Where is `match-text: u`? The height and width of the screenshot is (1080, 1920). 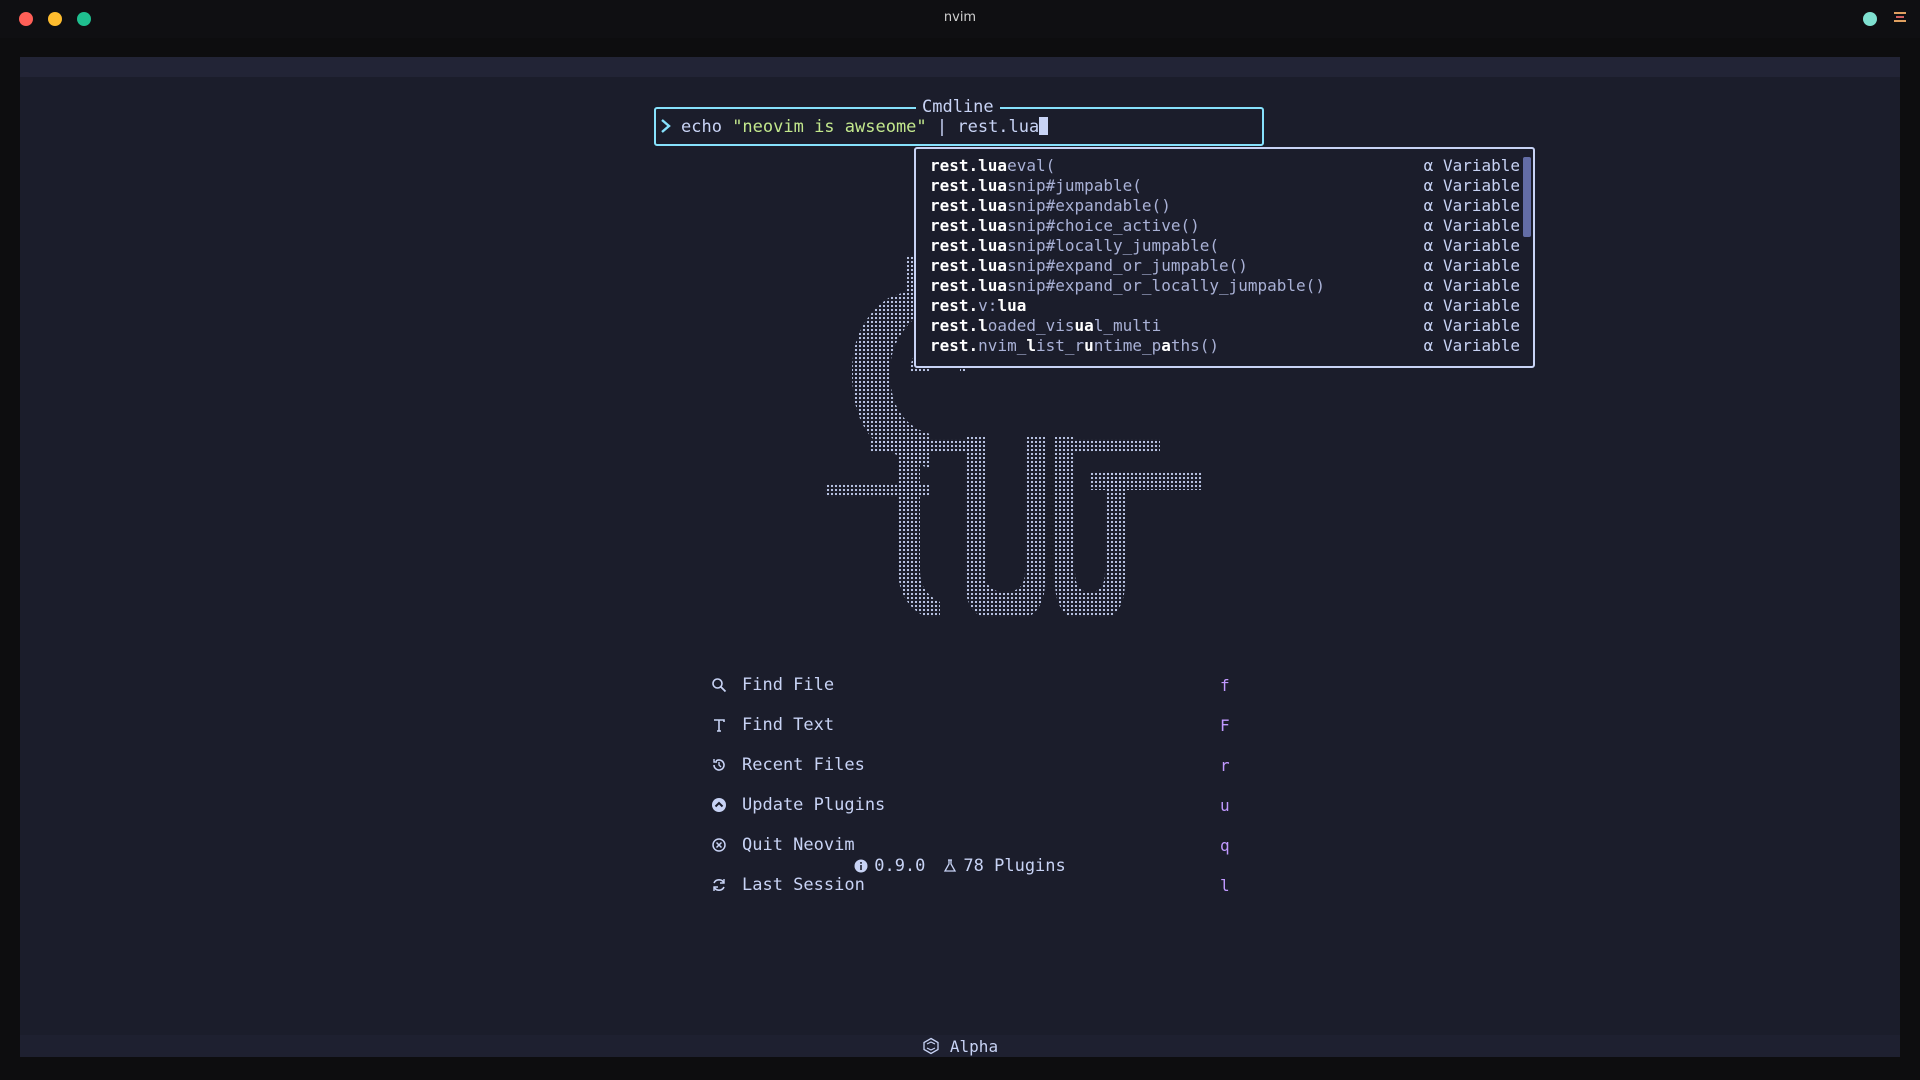 match-text: u is located at coordinates (1089, 345).